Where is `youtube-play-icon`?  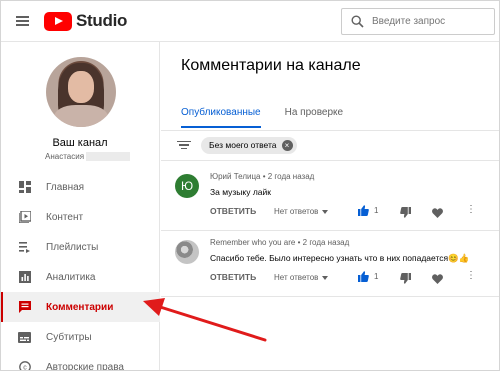 youtube-play-icon is located at coordinates (58, 21).